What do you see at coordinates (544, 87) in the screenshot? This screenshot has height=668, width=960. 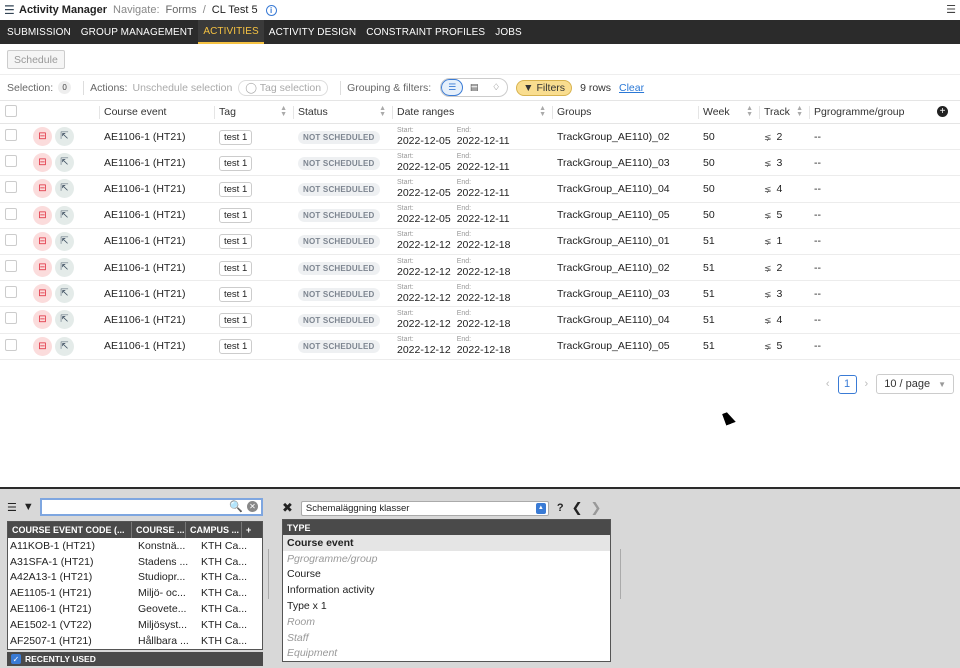 I see `filters-button: ▼ Filters` at bounding box center [544, 87].